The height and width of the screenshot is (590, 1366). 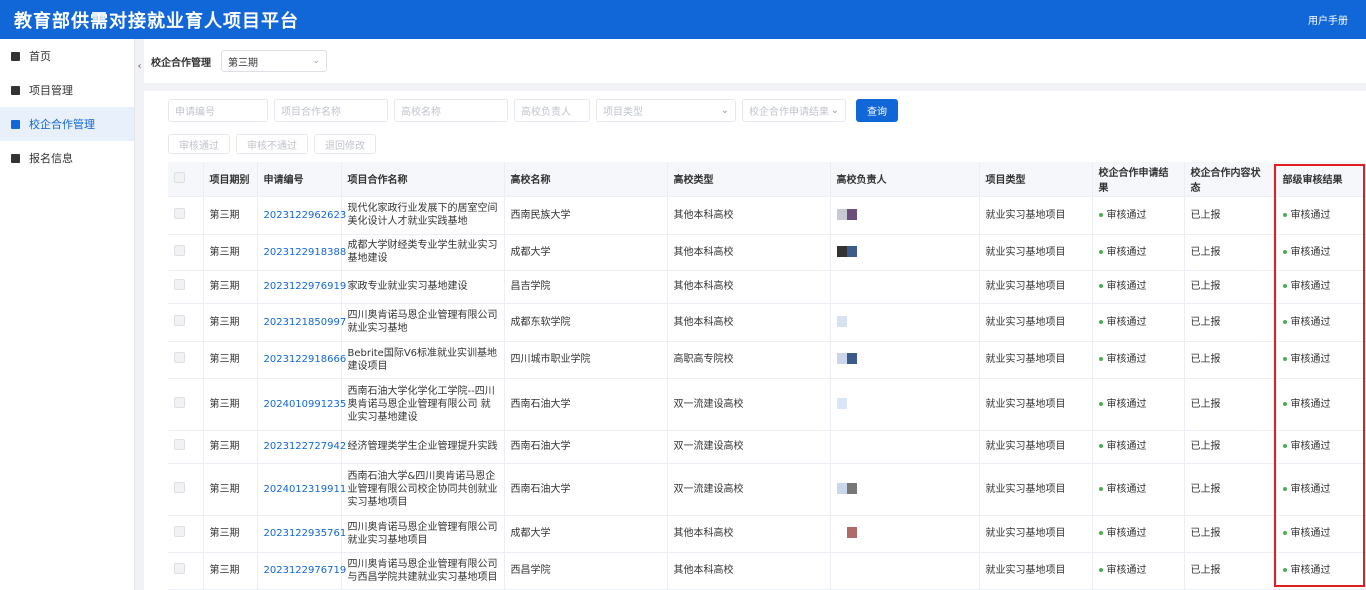 I want to click on project-name-cell: 家政专业就业实习基地建设, so click(x=423, y=287).